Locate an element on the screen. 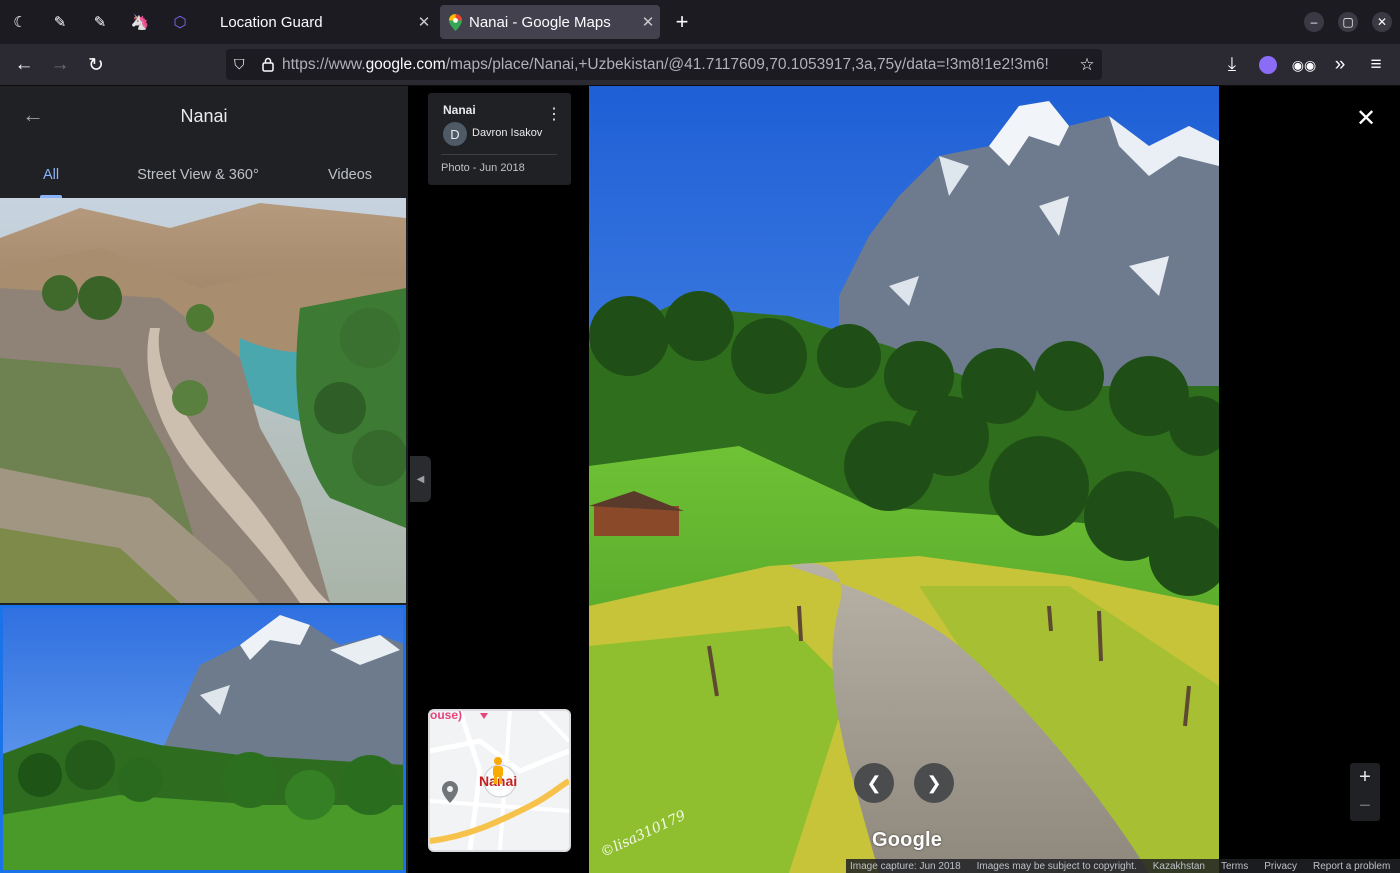  previous-photo-button: ❮ is located at coordinates (874, 783).